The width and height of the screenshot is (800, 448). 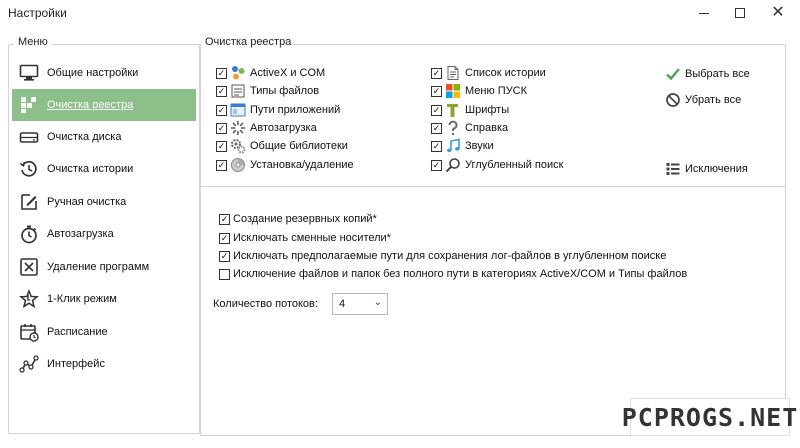 What do you see at coordinates (302, 165) in the screenshot?
I see `category-label: Установка/удаление` at bounding box center [302, 165].